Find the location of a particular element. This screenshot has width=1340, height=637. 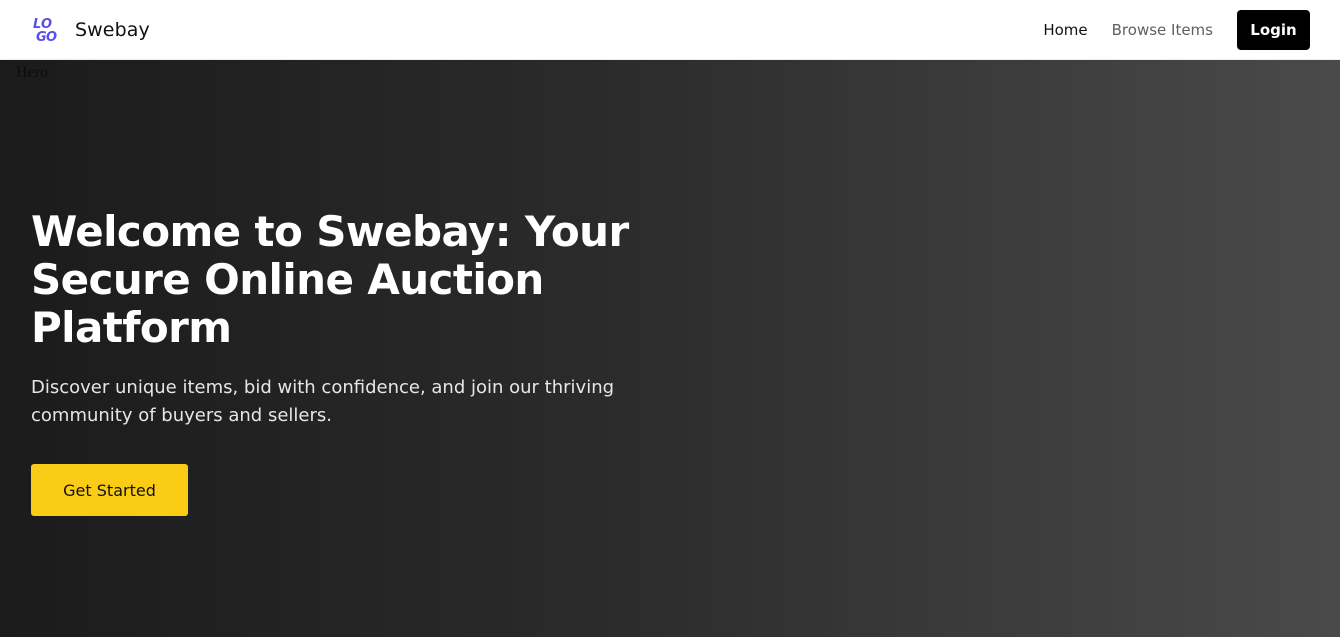

brand-link: L O G O Swebay is located at coordinates (91, 30).